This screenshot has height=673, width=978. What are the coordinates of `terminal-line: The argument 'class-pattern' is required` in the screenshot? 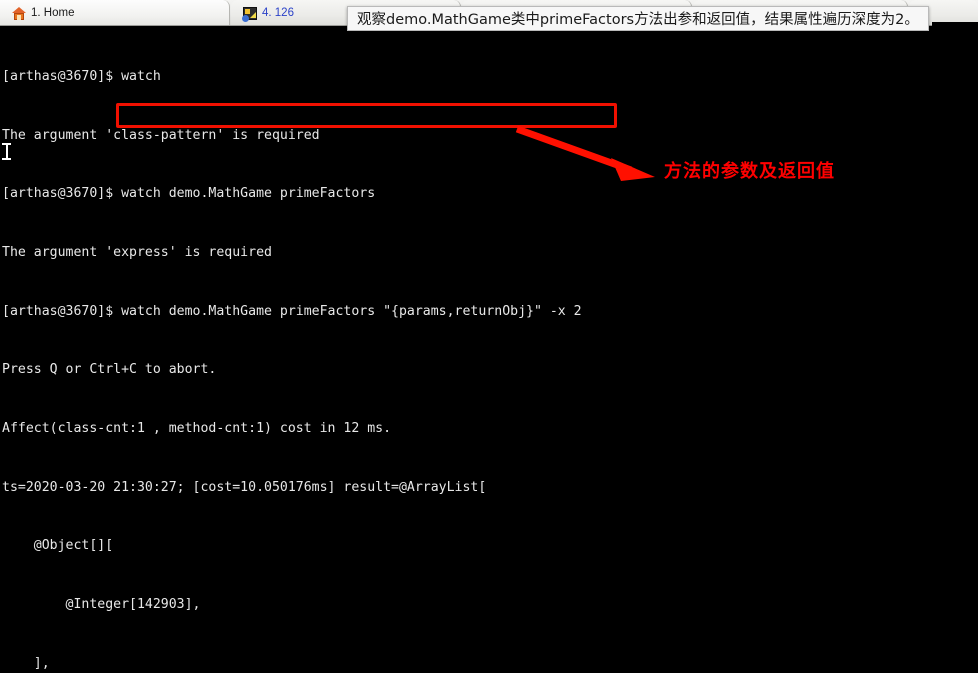 It's located at (161, 135).